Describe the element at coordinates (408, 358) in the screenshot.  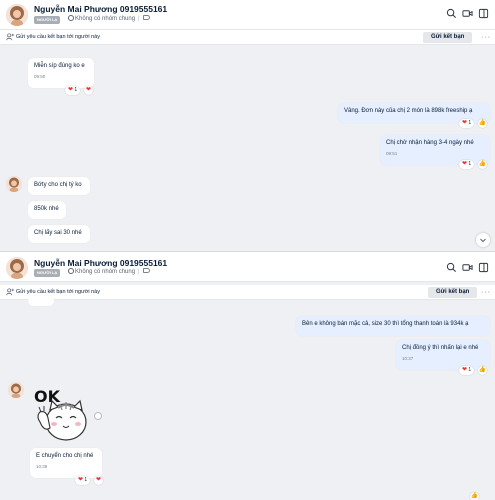
I see `message-time: 10:37` at that location.